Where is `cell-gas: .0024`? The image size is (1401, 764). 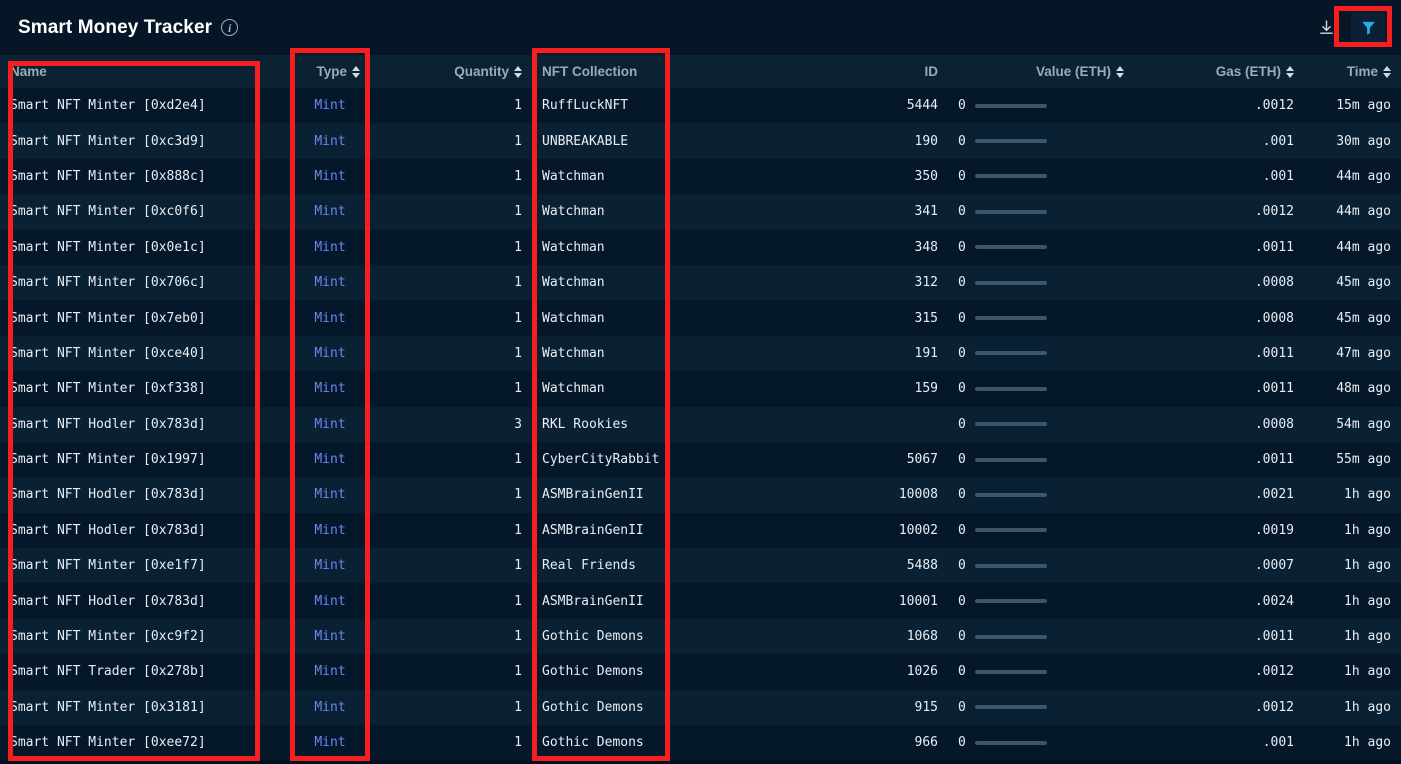
cell-gas: .0024 is located at coordinates (1219, 601).